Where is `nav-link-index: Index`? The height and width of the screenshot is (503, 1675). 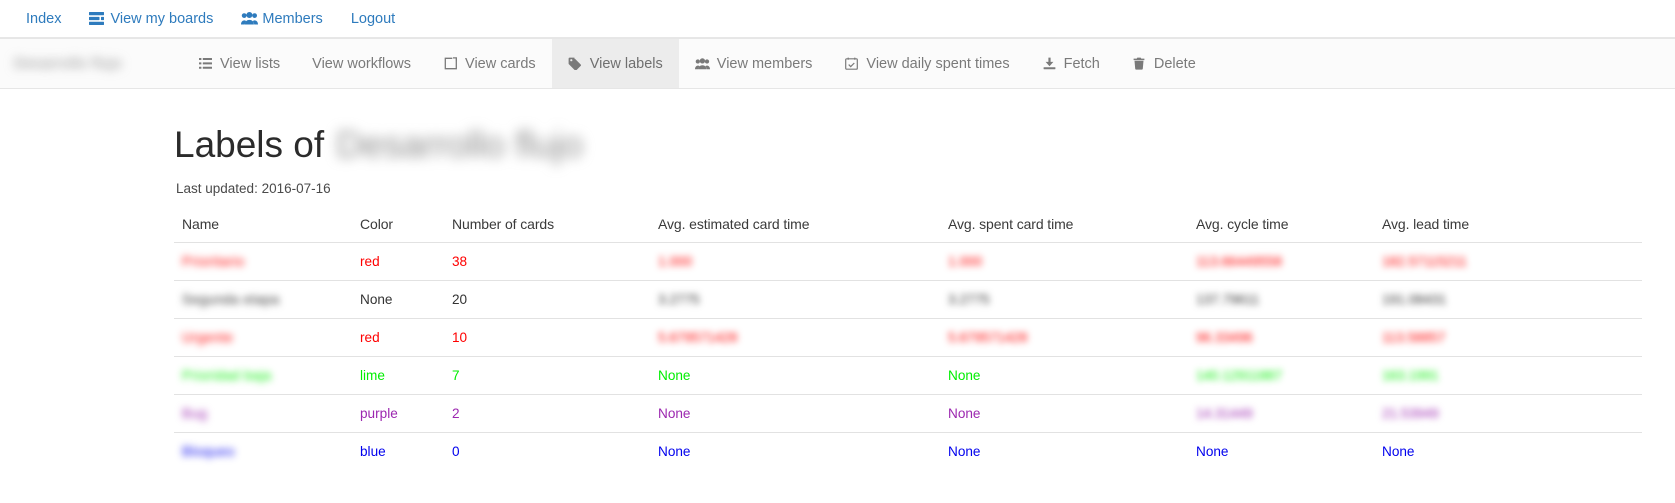 nav-link-index: Index is located at coordinates (43, 19).